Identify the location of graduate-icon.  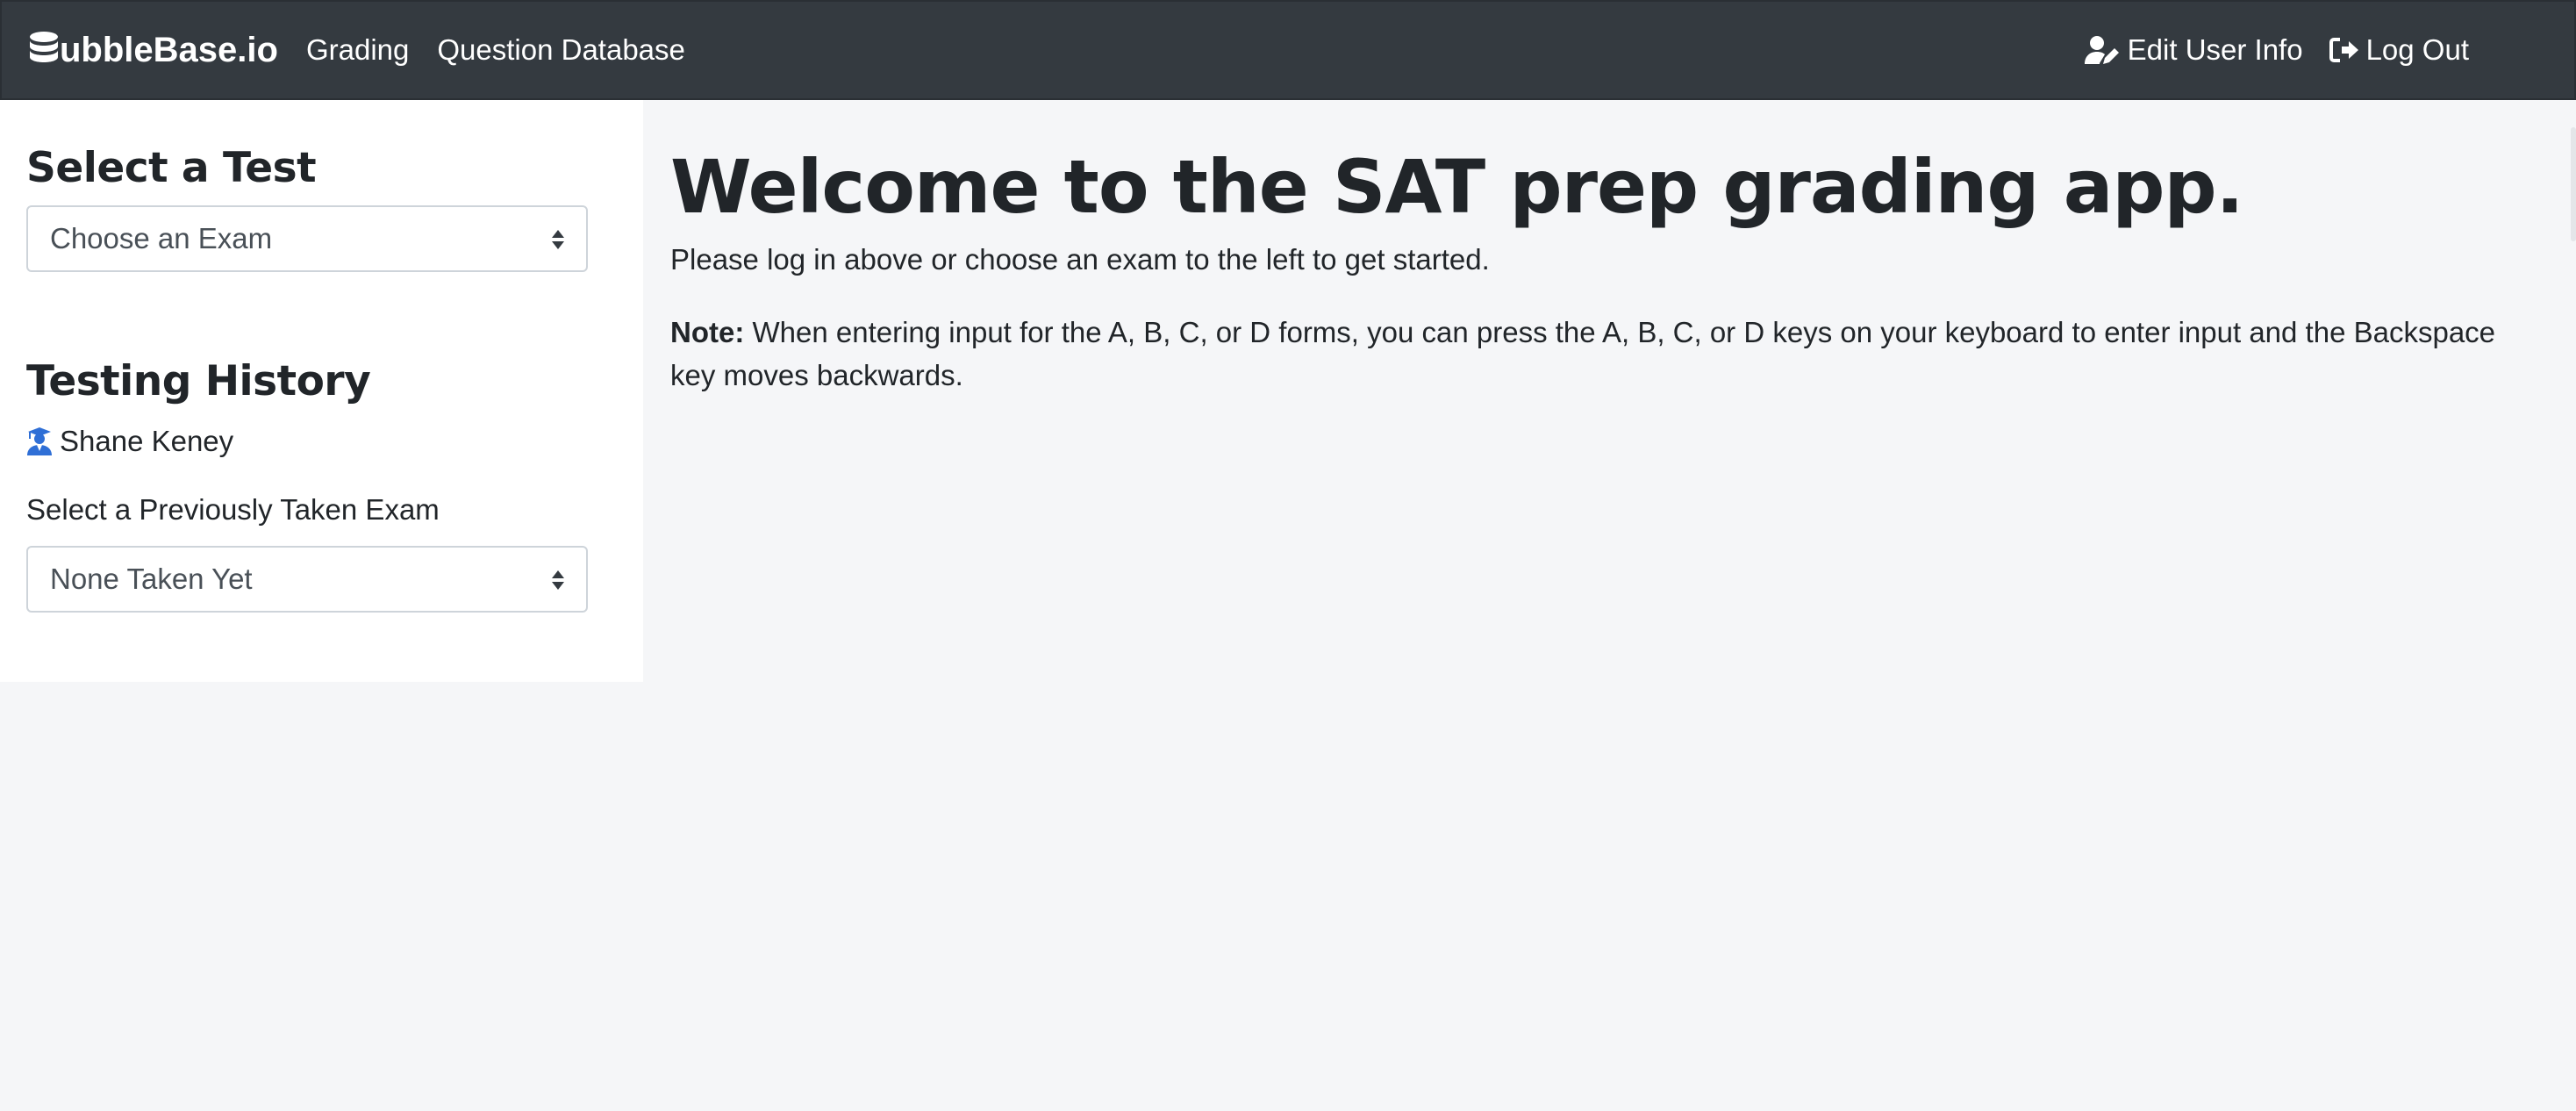
(39, 441).